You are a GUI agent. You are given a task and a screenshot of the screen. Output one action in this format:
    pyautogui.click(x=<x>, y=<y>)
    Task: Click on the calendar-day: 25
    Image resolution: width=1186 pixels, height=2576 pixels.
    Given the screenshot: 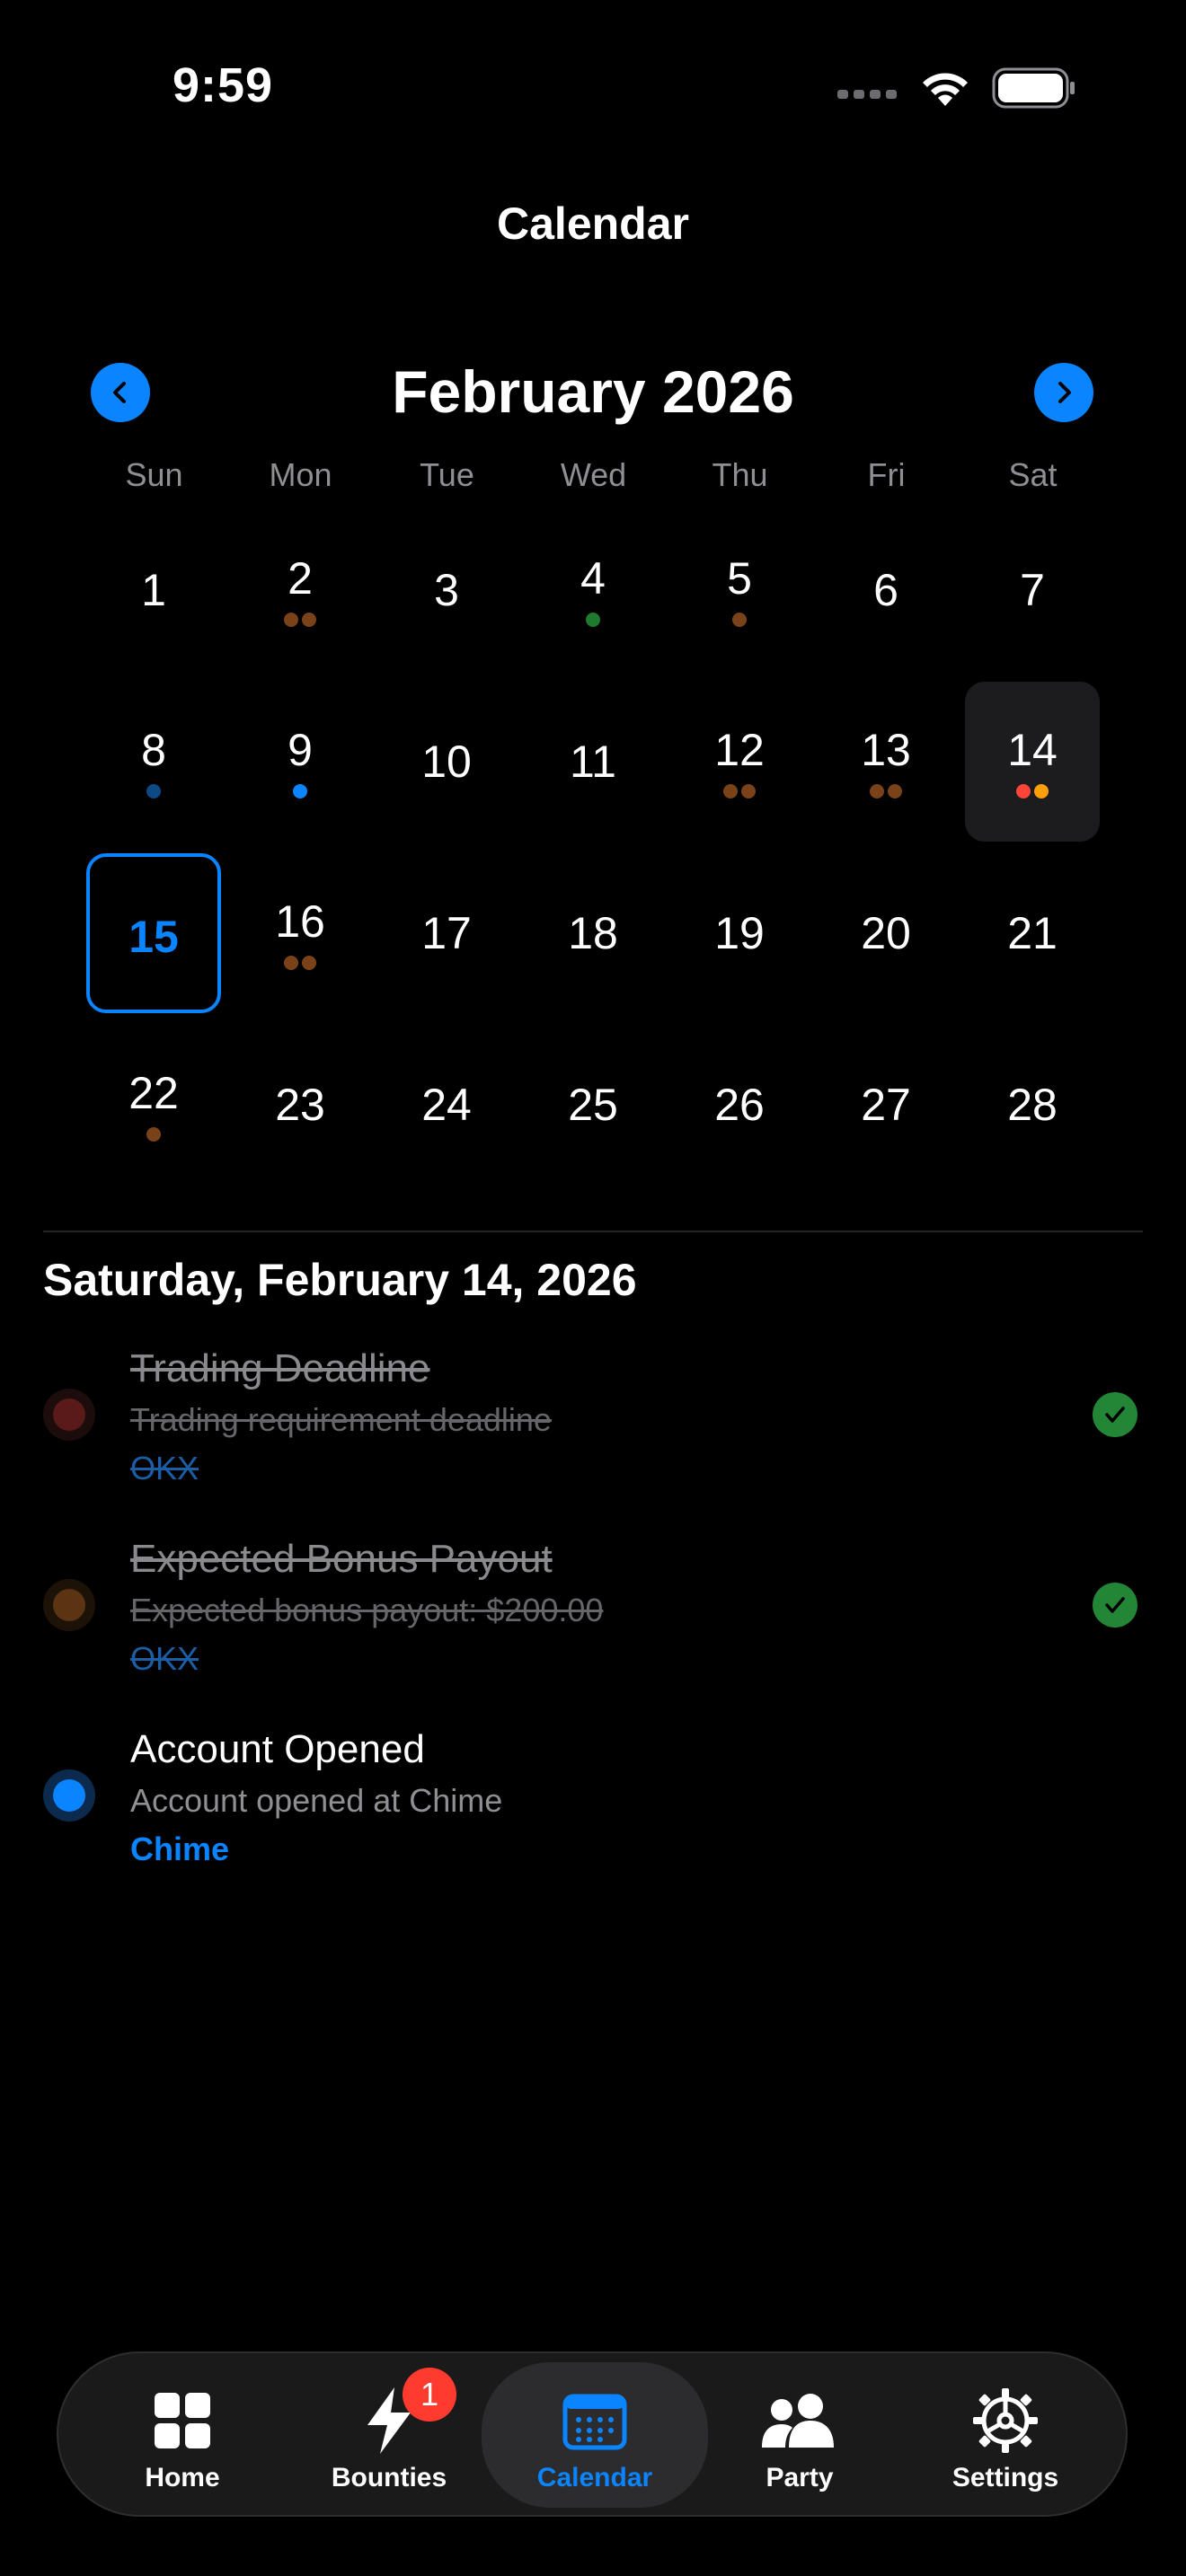 What is the action you would take?
    pyautogui.click(x=593, y=1105)
    